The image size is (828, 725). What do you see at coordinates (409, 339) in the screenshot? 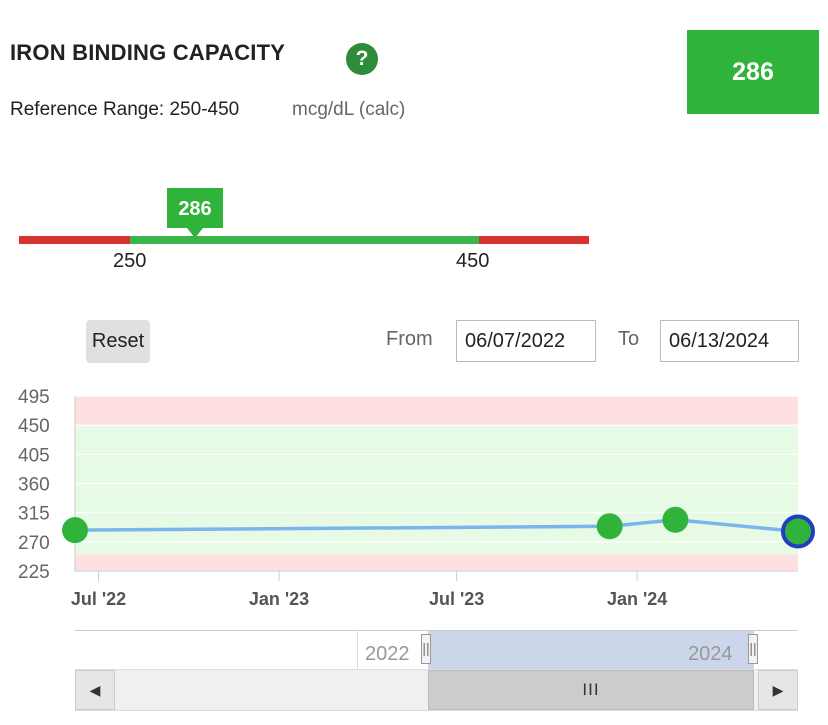
I see `from-label: From` at bounding box center [409, 339].